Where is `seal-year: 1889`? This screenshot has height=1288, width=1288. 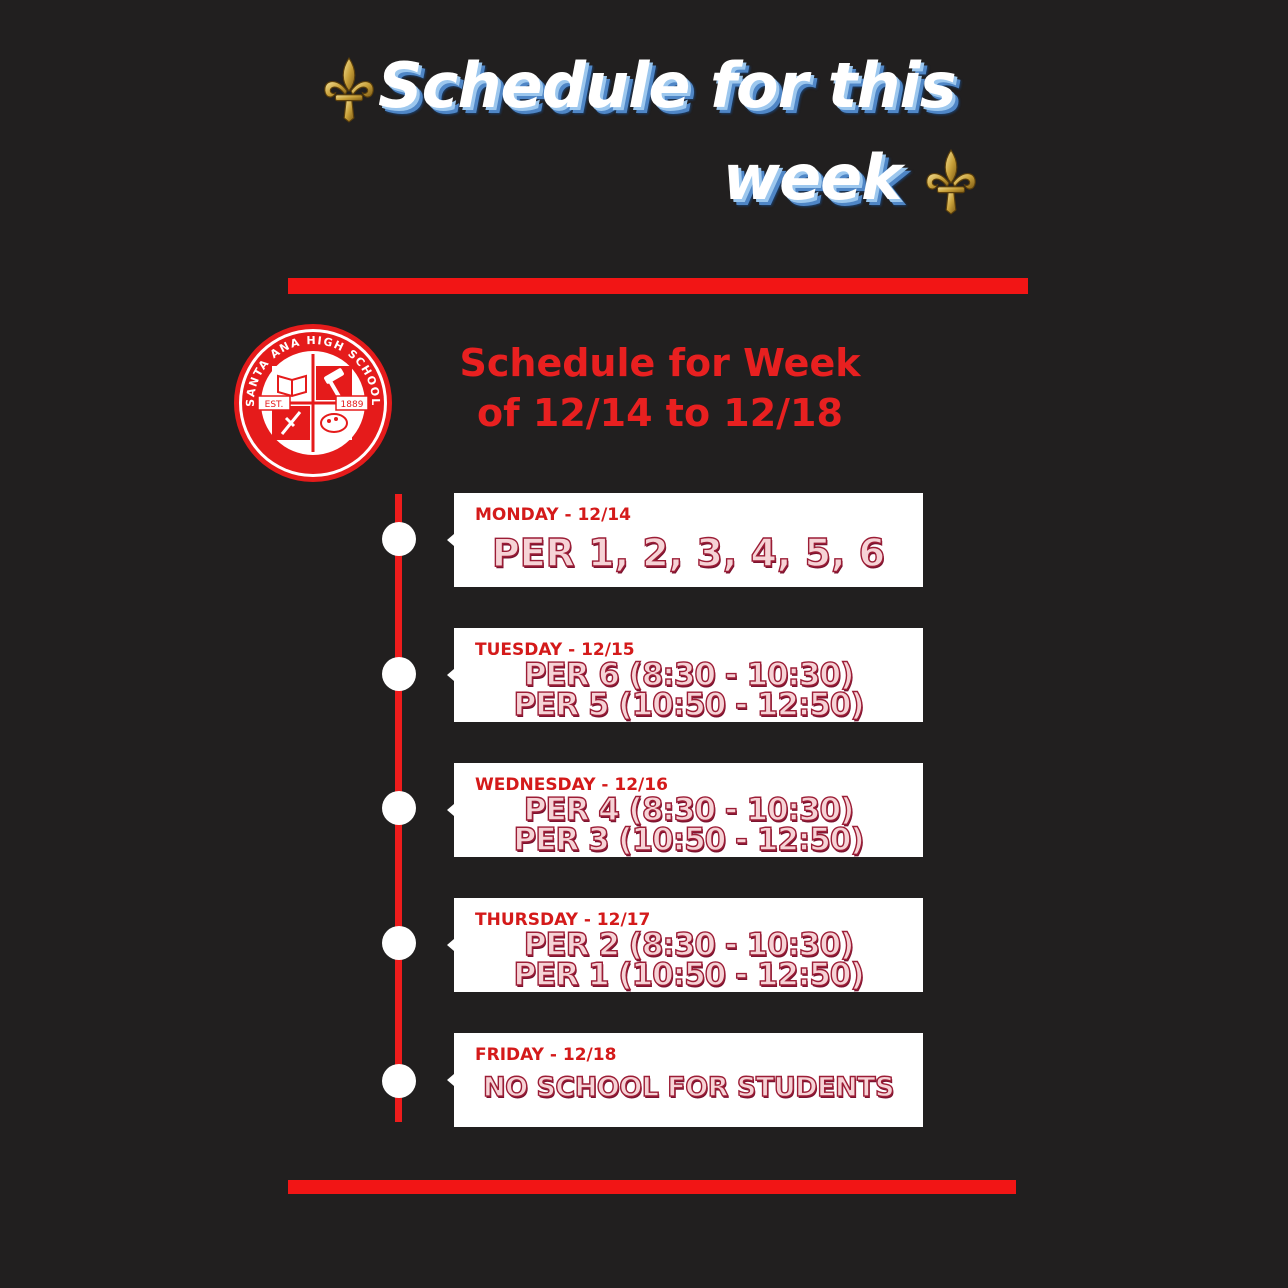 seal-year: 1889 is located at coordinates (352, 405).